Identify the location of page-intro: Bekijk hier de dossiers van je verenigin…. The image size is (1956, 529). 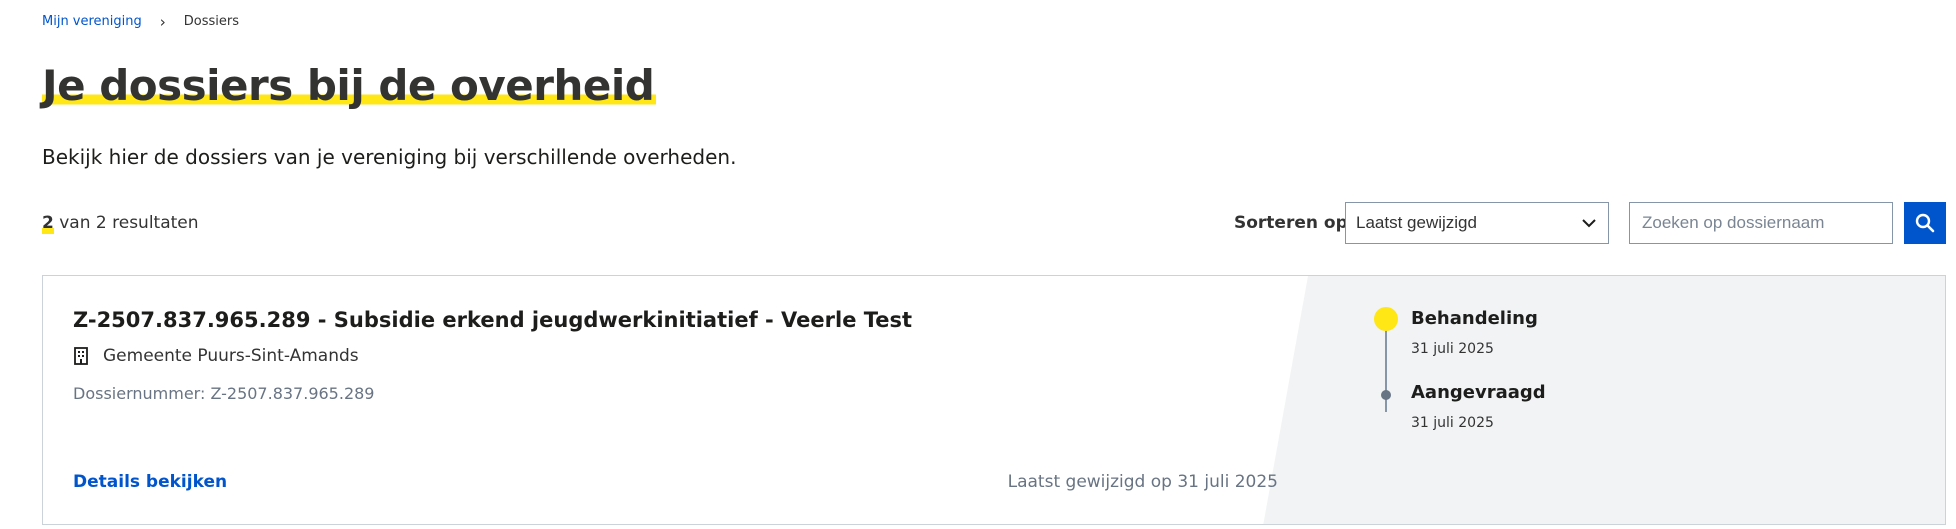
(389, 157).